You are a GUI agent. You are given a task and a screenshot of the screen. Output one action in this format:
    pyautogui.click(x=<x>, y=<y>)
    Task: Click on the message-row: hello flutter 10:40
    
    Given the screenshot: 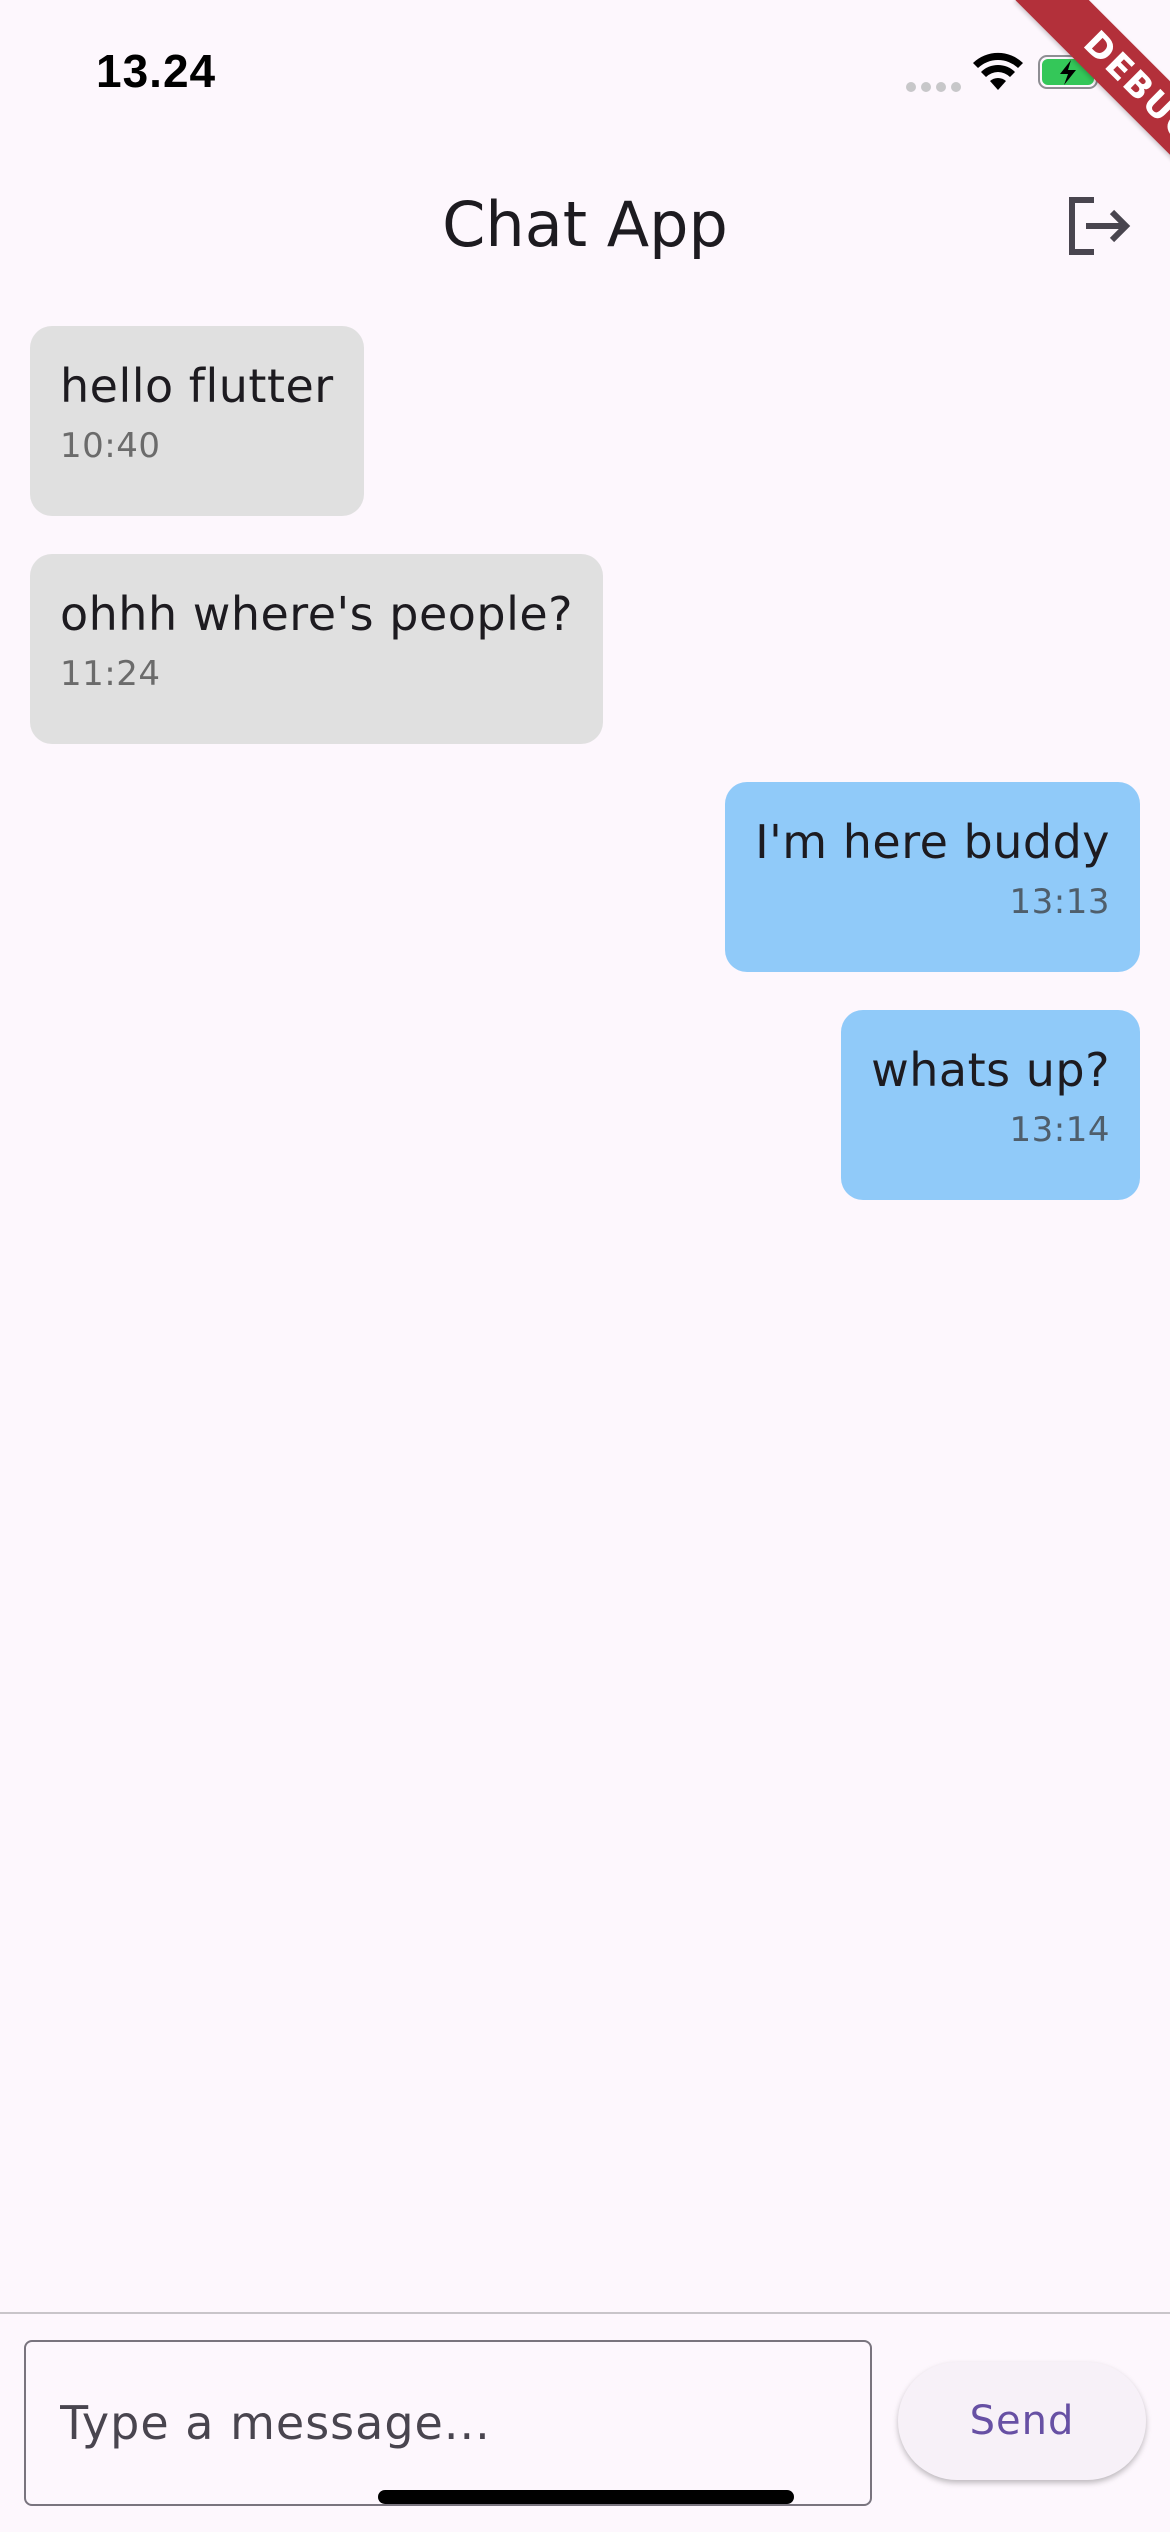 What is the action you would take?
    pyautogui.click(x=585, y=421)
    